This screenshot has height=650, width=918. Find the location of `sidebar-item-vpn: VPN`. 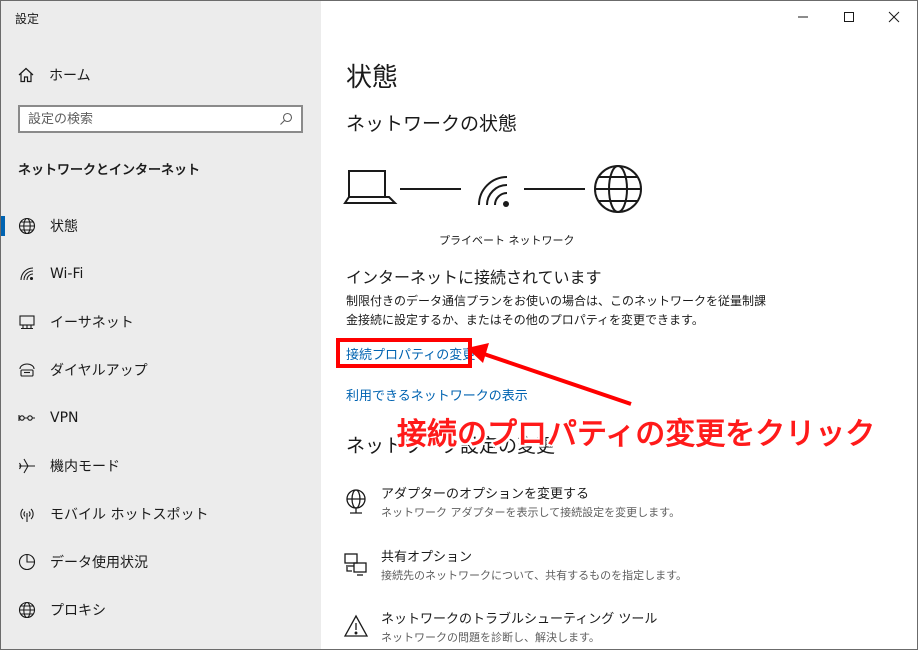

sidebar-item-vpn: VPN is located at coordinates (161, 418).